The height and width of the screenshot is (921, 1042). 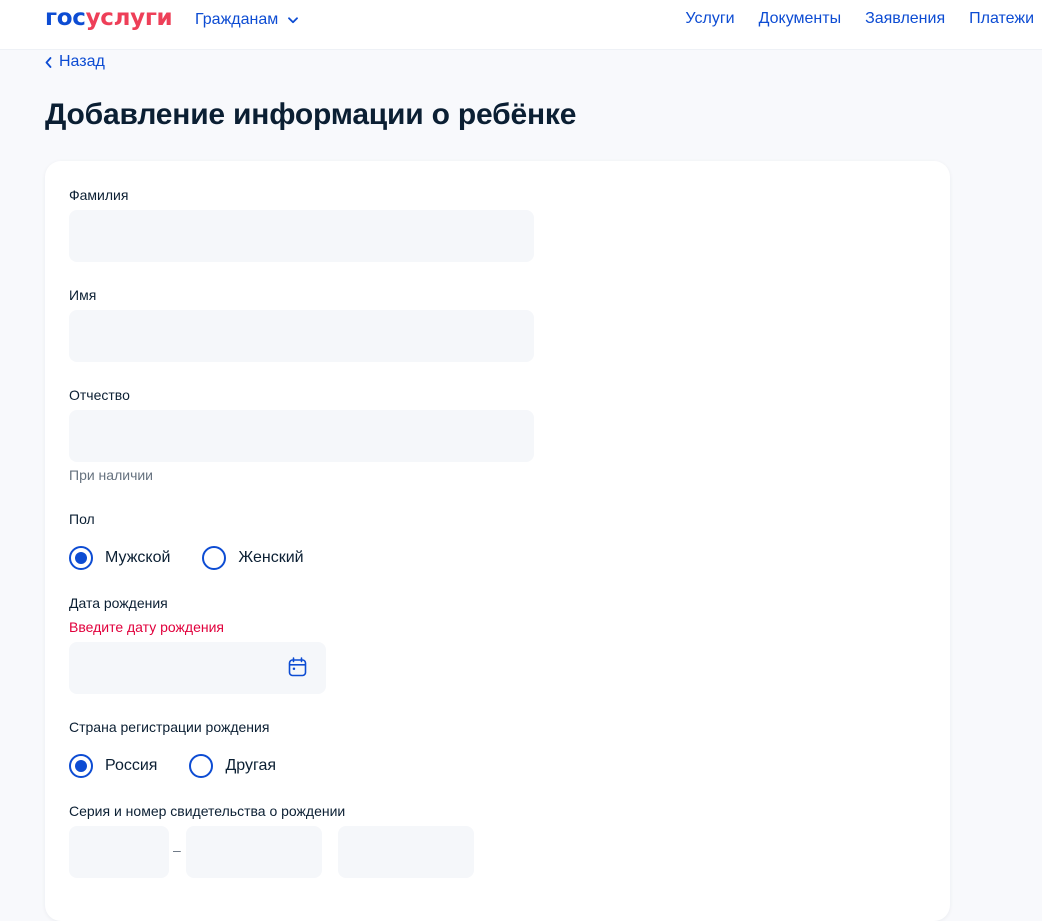 I want to click on logo-part-uslugi: услуги, so click(x=129, y=18).